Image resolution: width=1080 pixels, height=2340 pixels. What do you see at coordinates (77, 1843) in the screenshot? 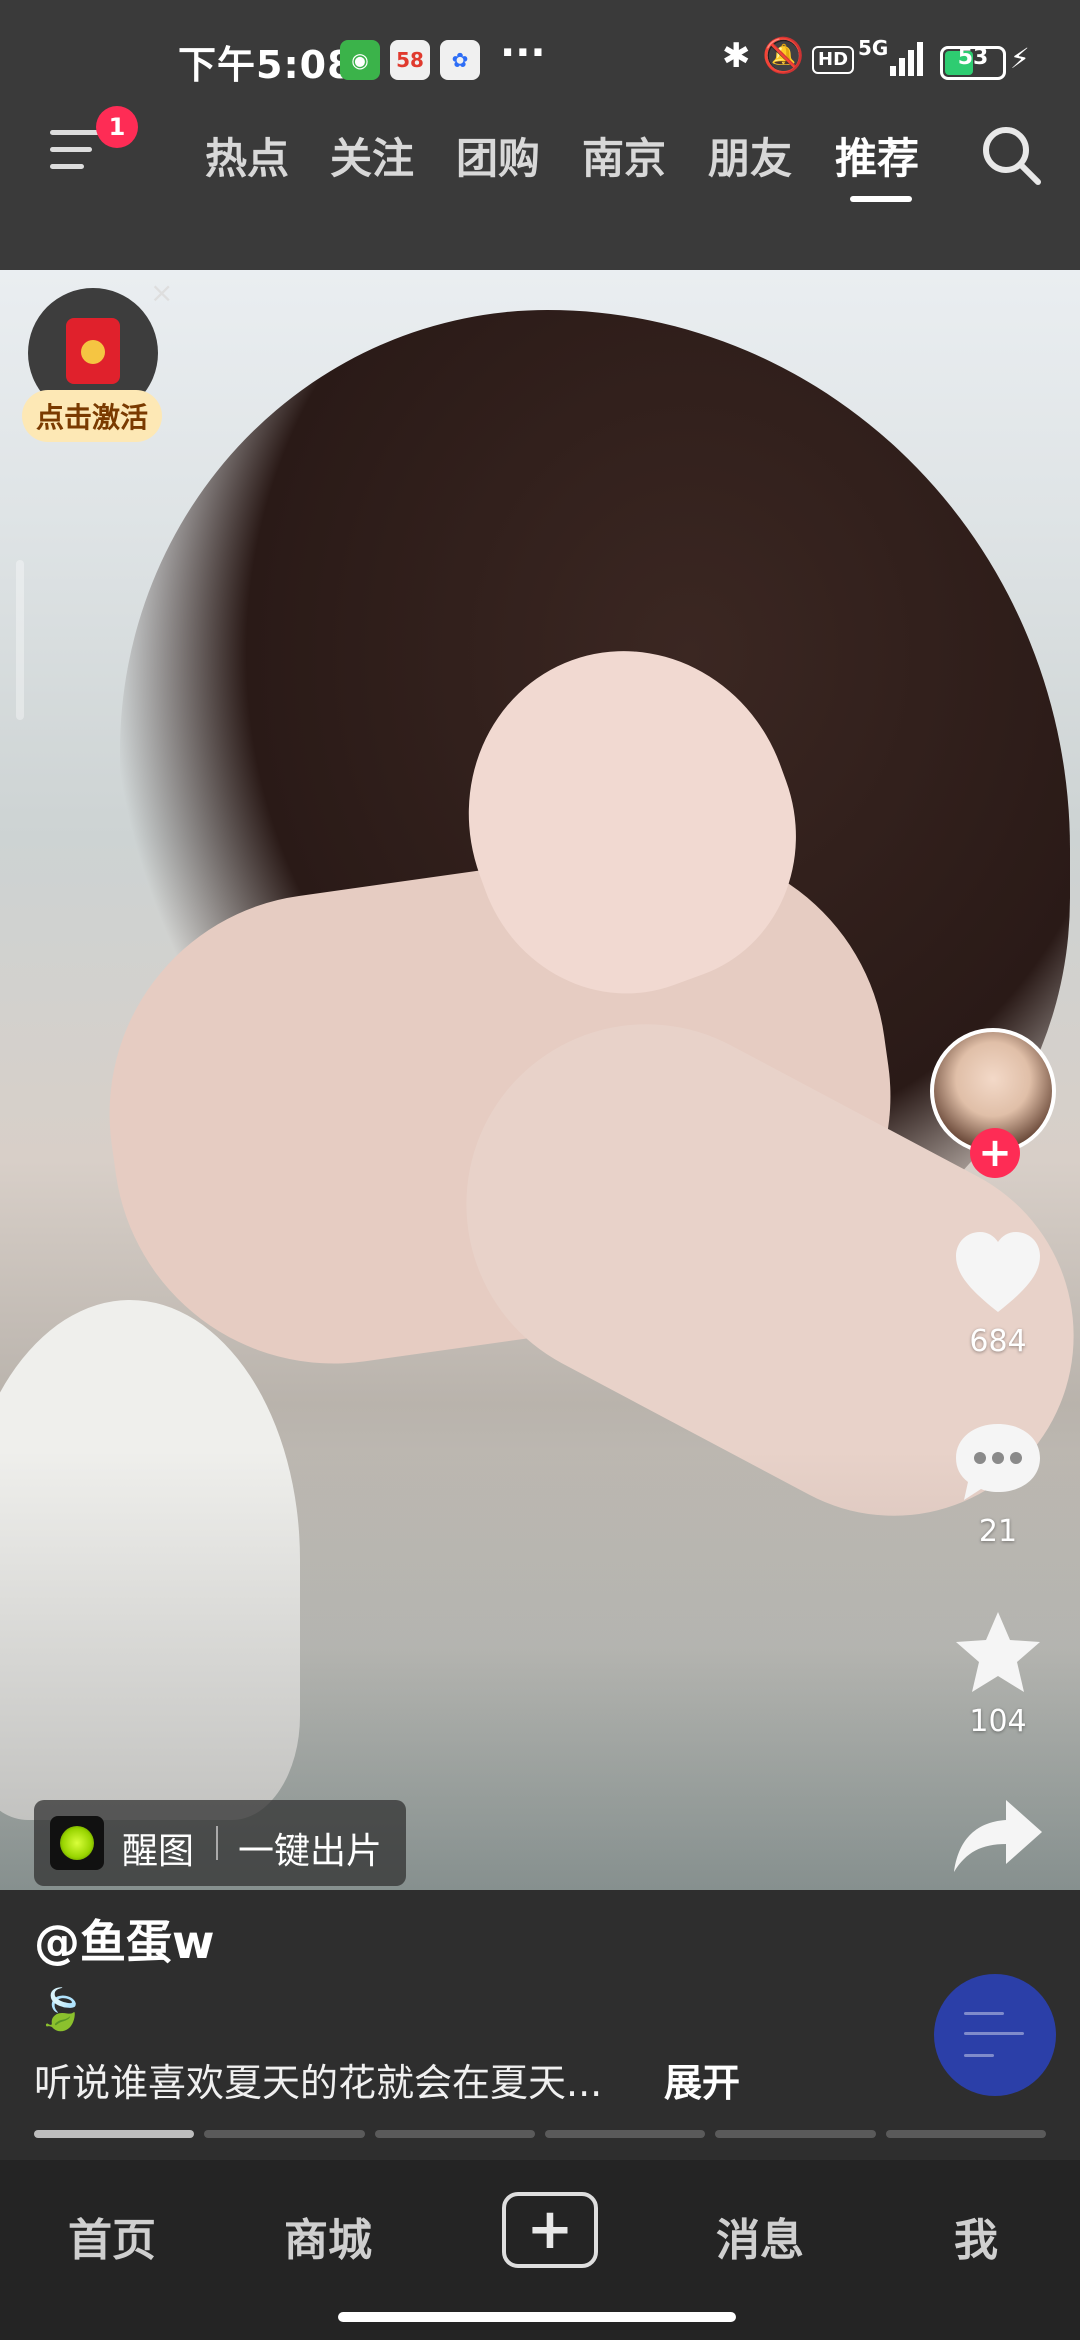
I see `xingtu-logo-icon` at bounding box center [77, 1843].